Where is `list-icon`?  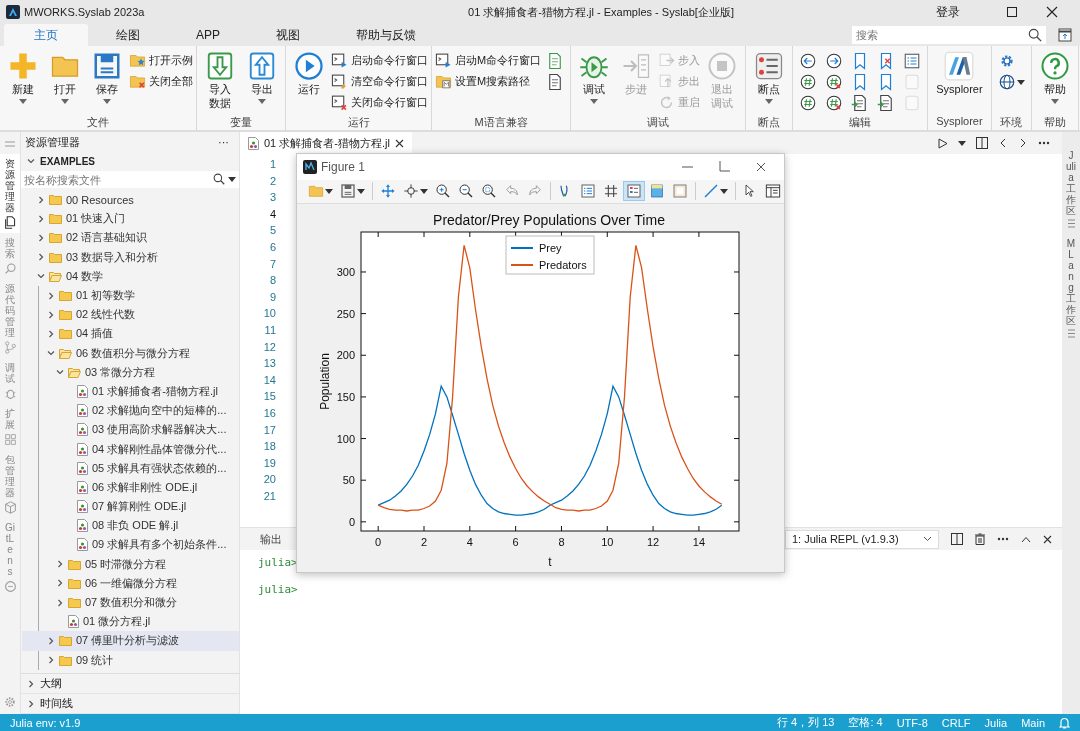
list-icon is located at coordinates (588, 191).